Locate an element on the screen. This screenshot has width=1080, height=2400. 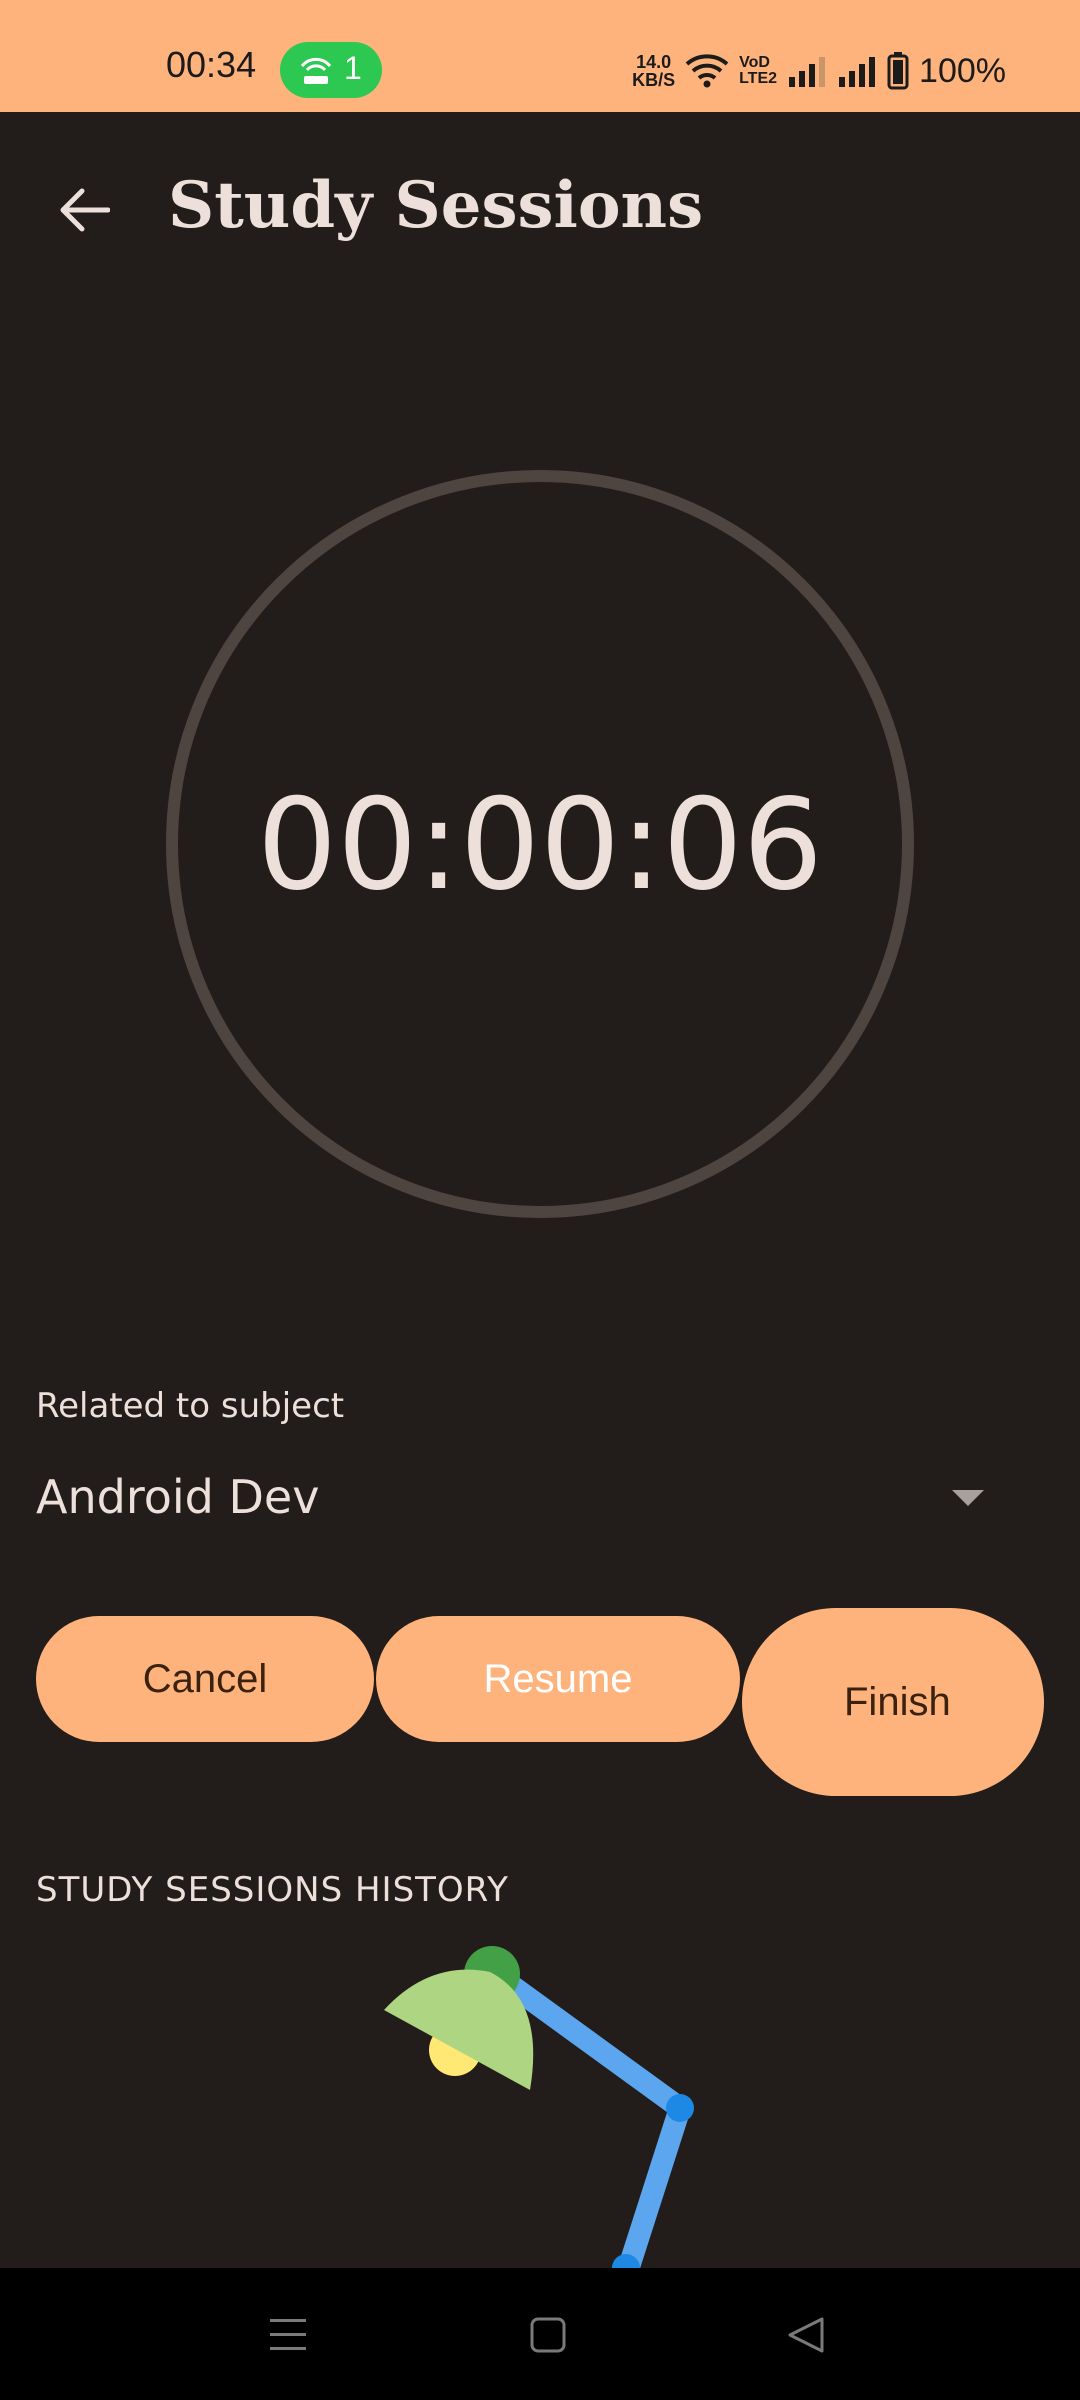
status-time: 00:34 is located at coordinates (211, 64).